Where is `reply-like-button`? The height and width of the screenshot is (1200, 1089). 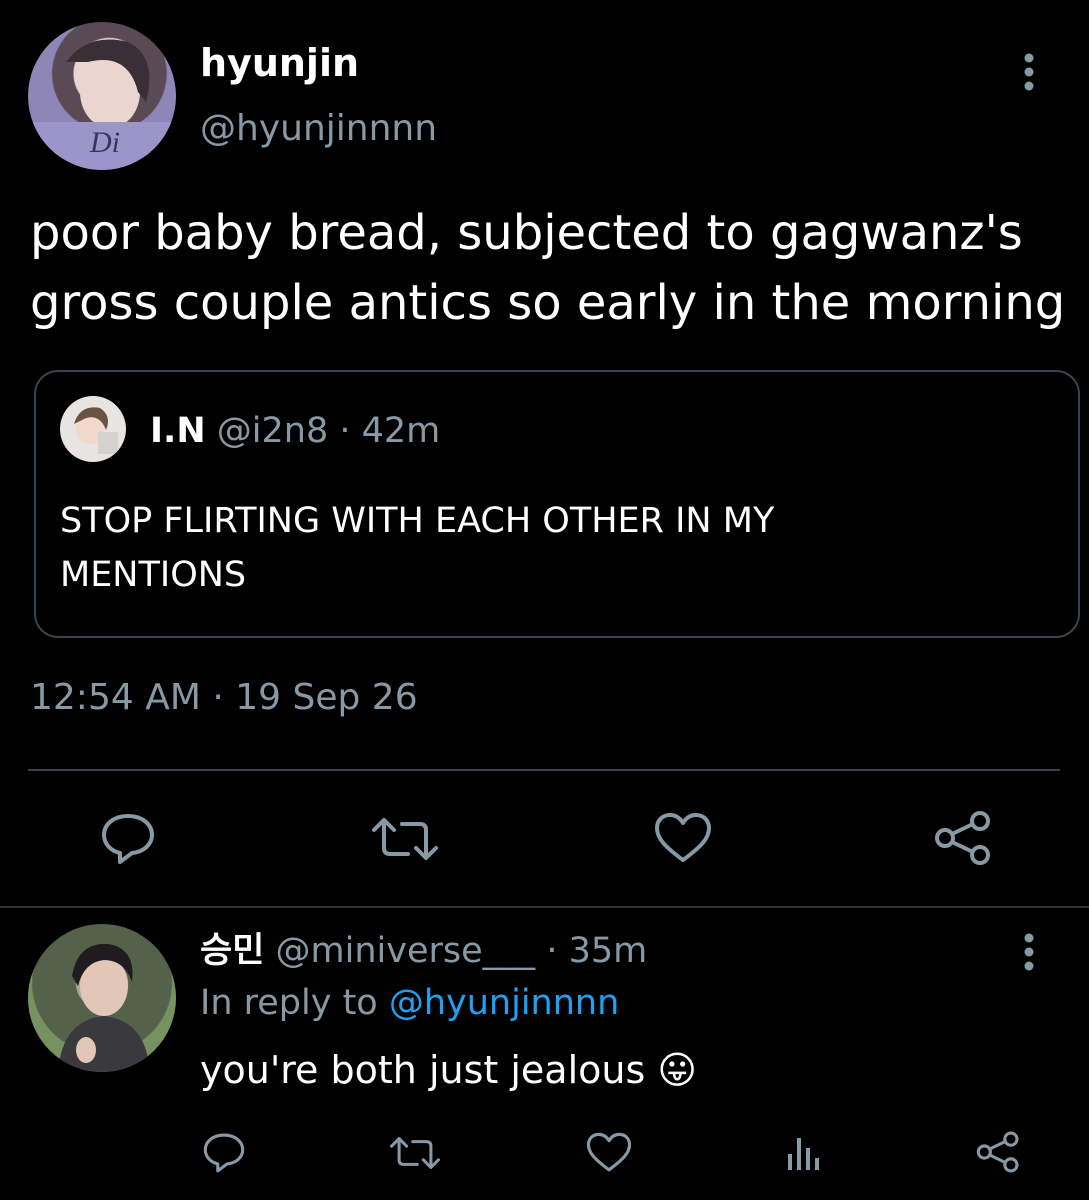 reply-like-button is located at coordinates (609, 1152).